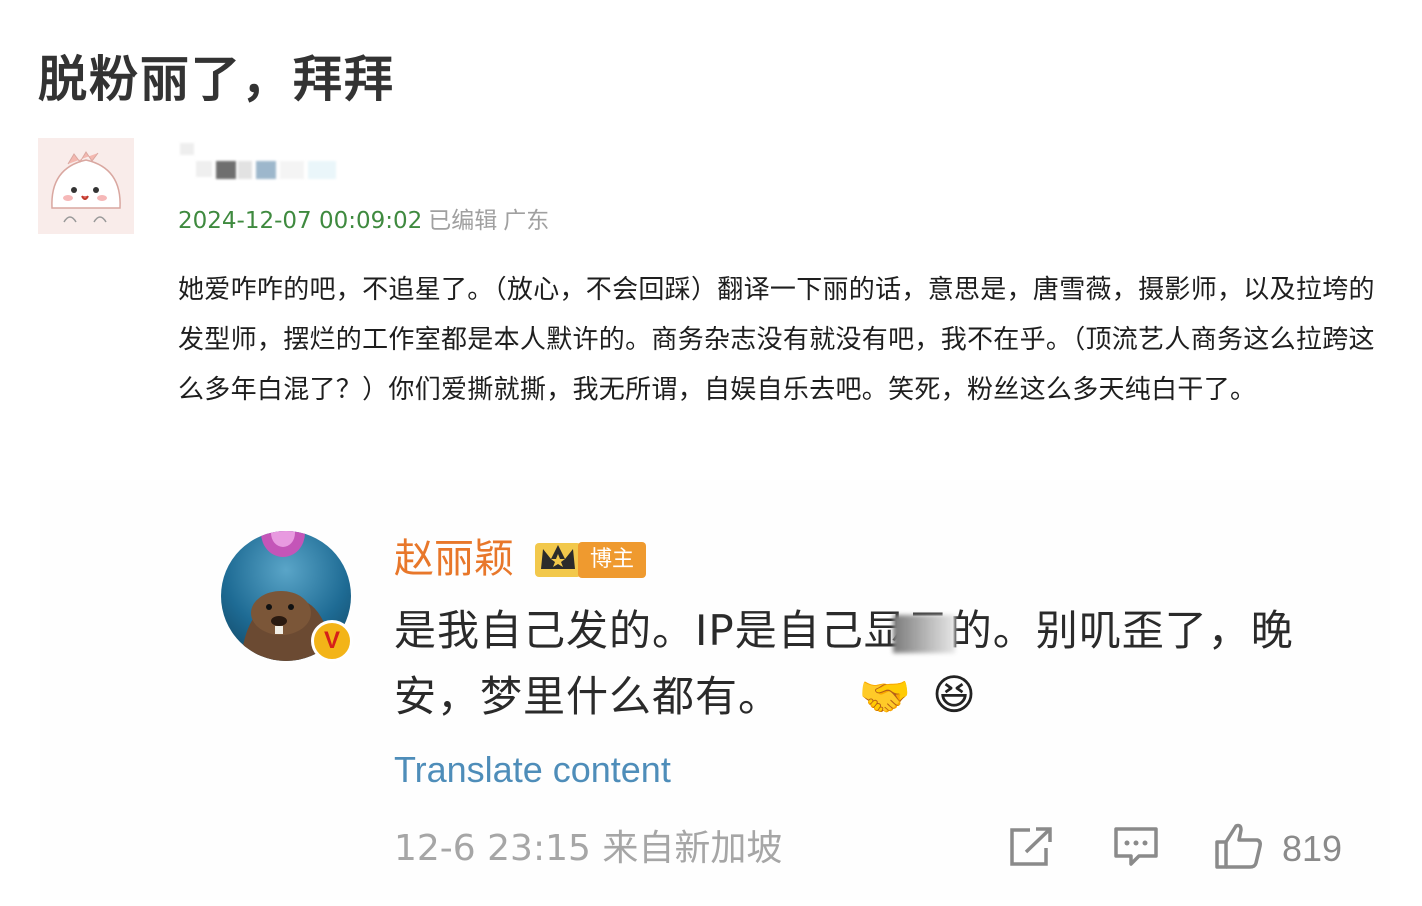 The width and height of the screenshot is (1422, 906). What do you see at coordinates (612, 560) in the screenshot?
I see `blogger-badge: 博主` at bounding box center [612, 560].